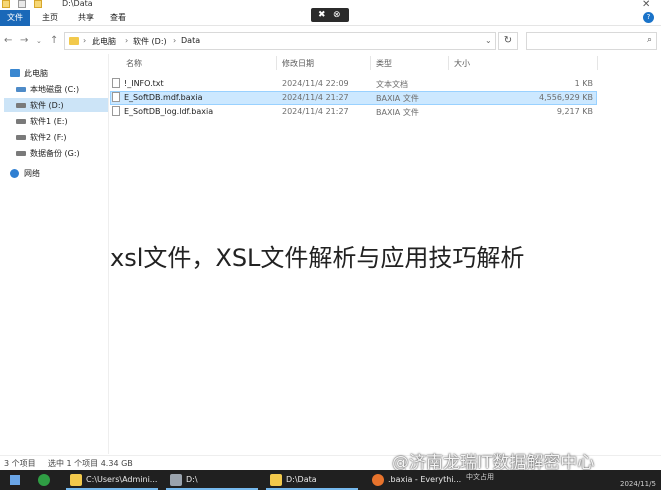  What do you see at coordinates (116, 83) in the screenshot?
I see `text-file-icon` at bounding box center [116, 83].